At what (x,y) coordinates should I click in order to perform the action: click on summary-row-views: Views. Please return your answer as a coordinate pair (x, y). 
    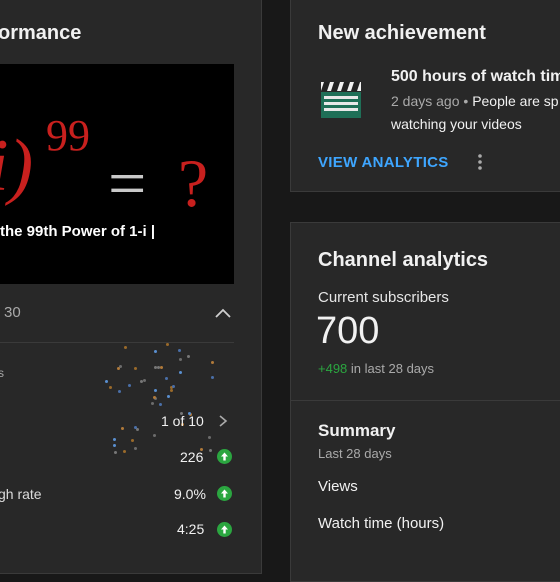
    Looking at the image, I should click on (338, 486).